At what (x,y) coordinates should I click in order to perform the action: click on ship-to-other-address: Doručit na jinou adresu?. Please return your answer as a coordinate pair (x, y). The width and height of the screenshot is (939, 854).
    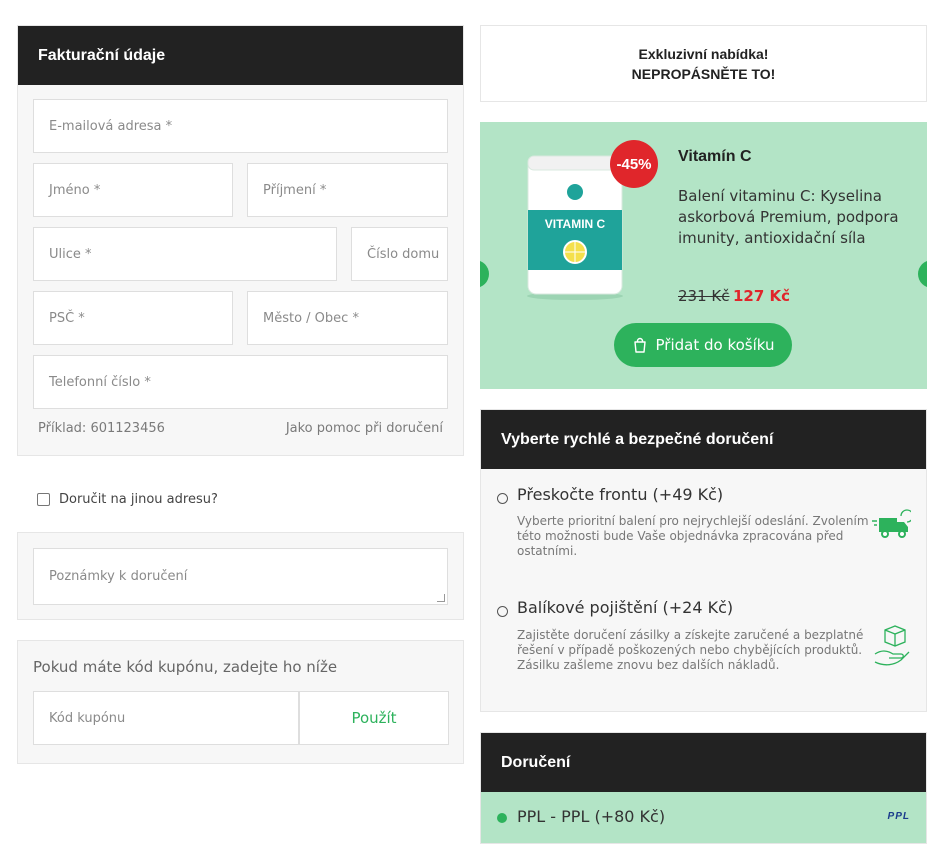
    Looking at the image, I should click on (127, 499).